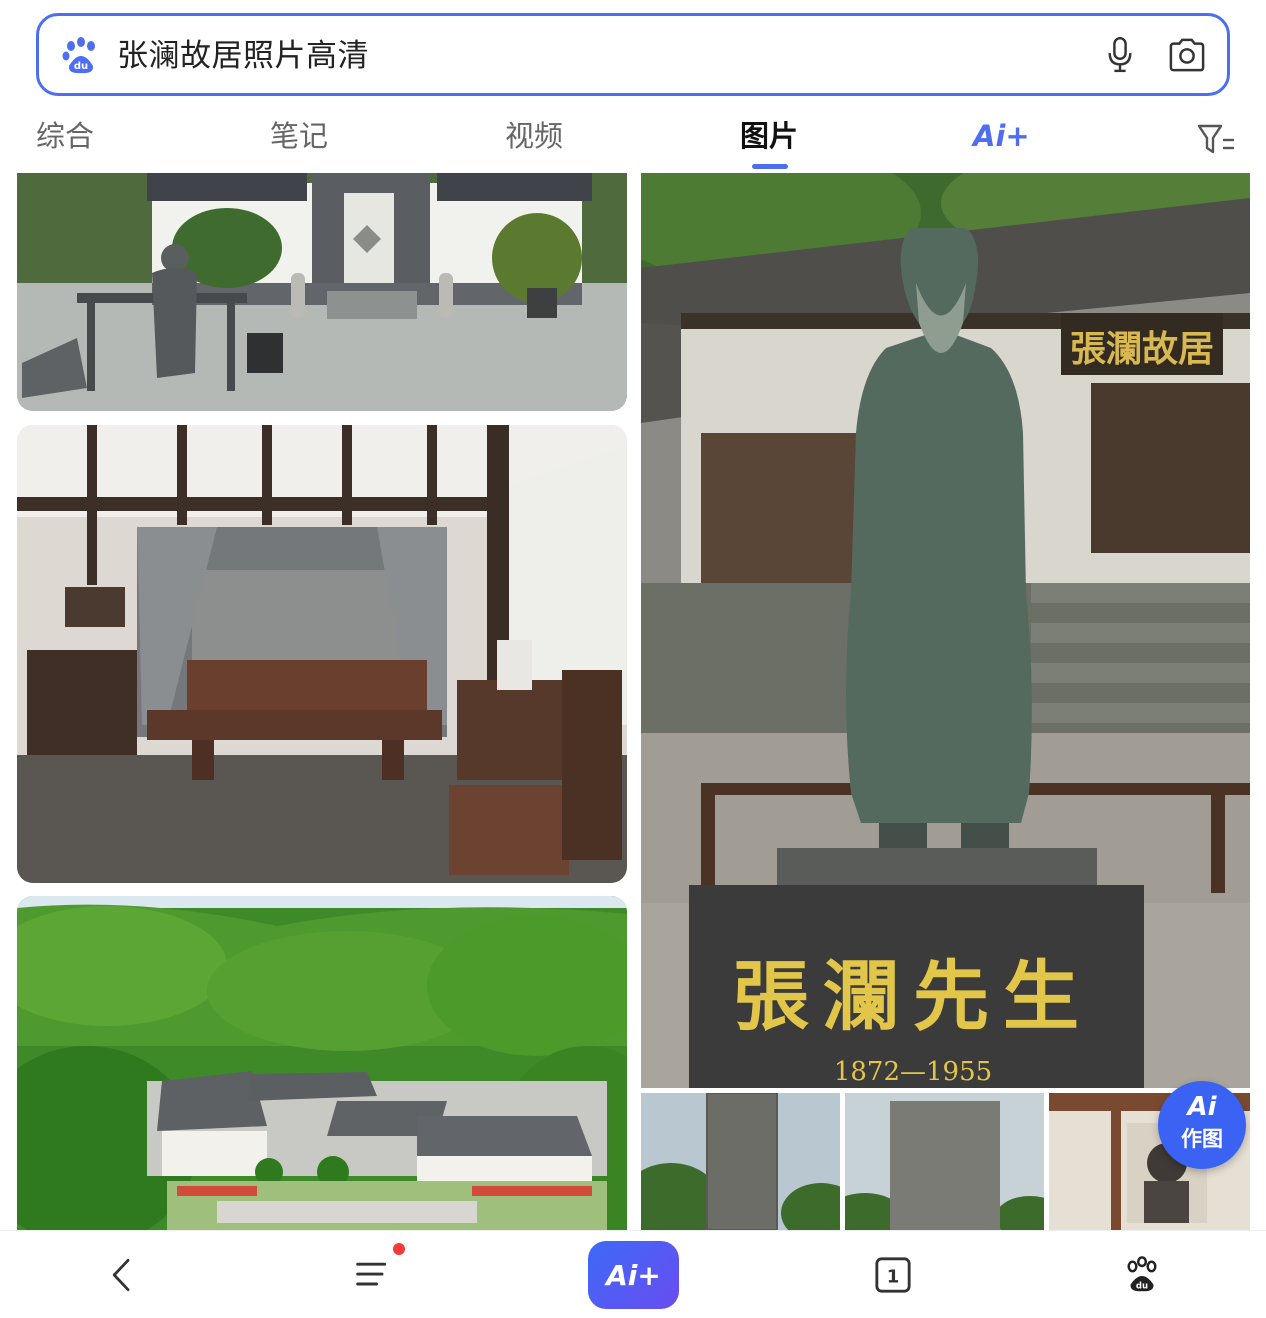  I want to click on ai-draw-label-top: Ai, so click(1202, 1107).